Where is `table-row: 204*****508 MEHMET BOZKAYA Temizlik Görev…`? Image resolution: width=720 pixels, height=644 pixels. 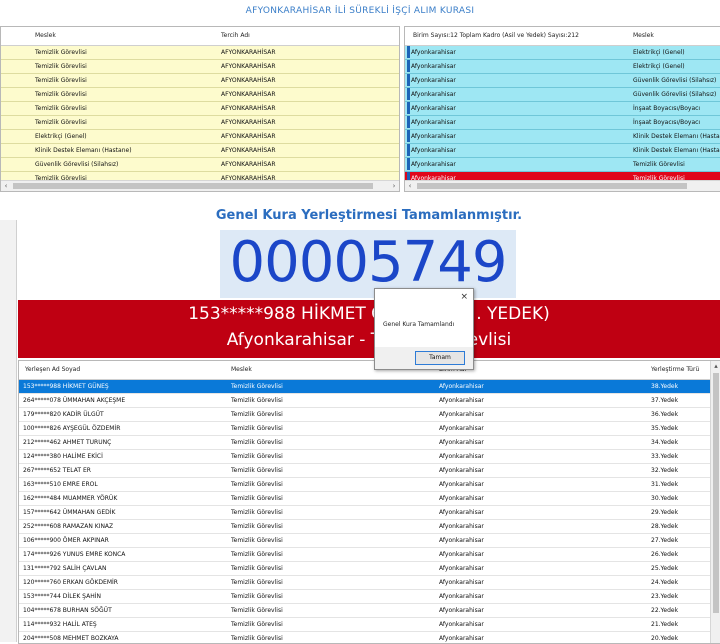
table-row: 204*****508 MEHMET BOZKAYA Temizlik Görev… is located at coordinates (369, 637).